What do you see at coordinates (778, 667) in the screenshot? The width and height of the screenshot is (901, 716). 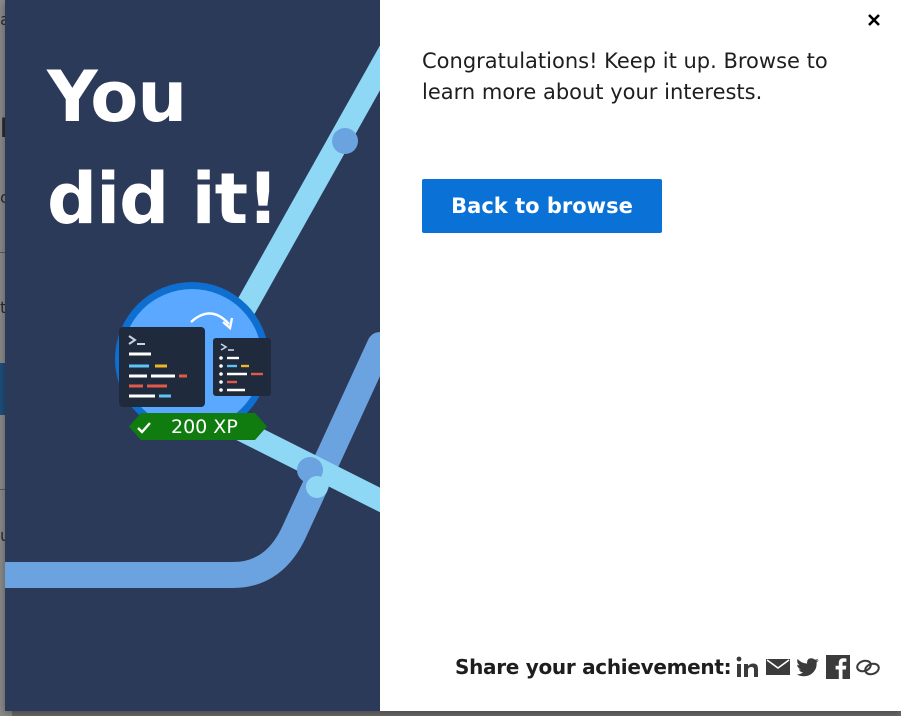 I see `email-icon` at bounding box center [778, 667].